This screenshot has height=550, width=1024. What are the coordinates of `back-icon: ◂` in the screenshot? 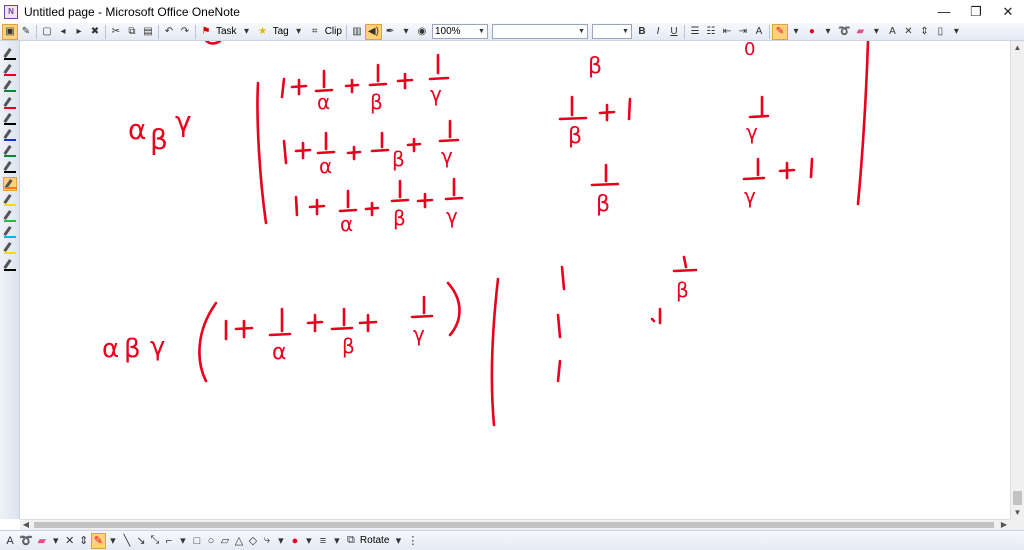 It's located at (63, 32).